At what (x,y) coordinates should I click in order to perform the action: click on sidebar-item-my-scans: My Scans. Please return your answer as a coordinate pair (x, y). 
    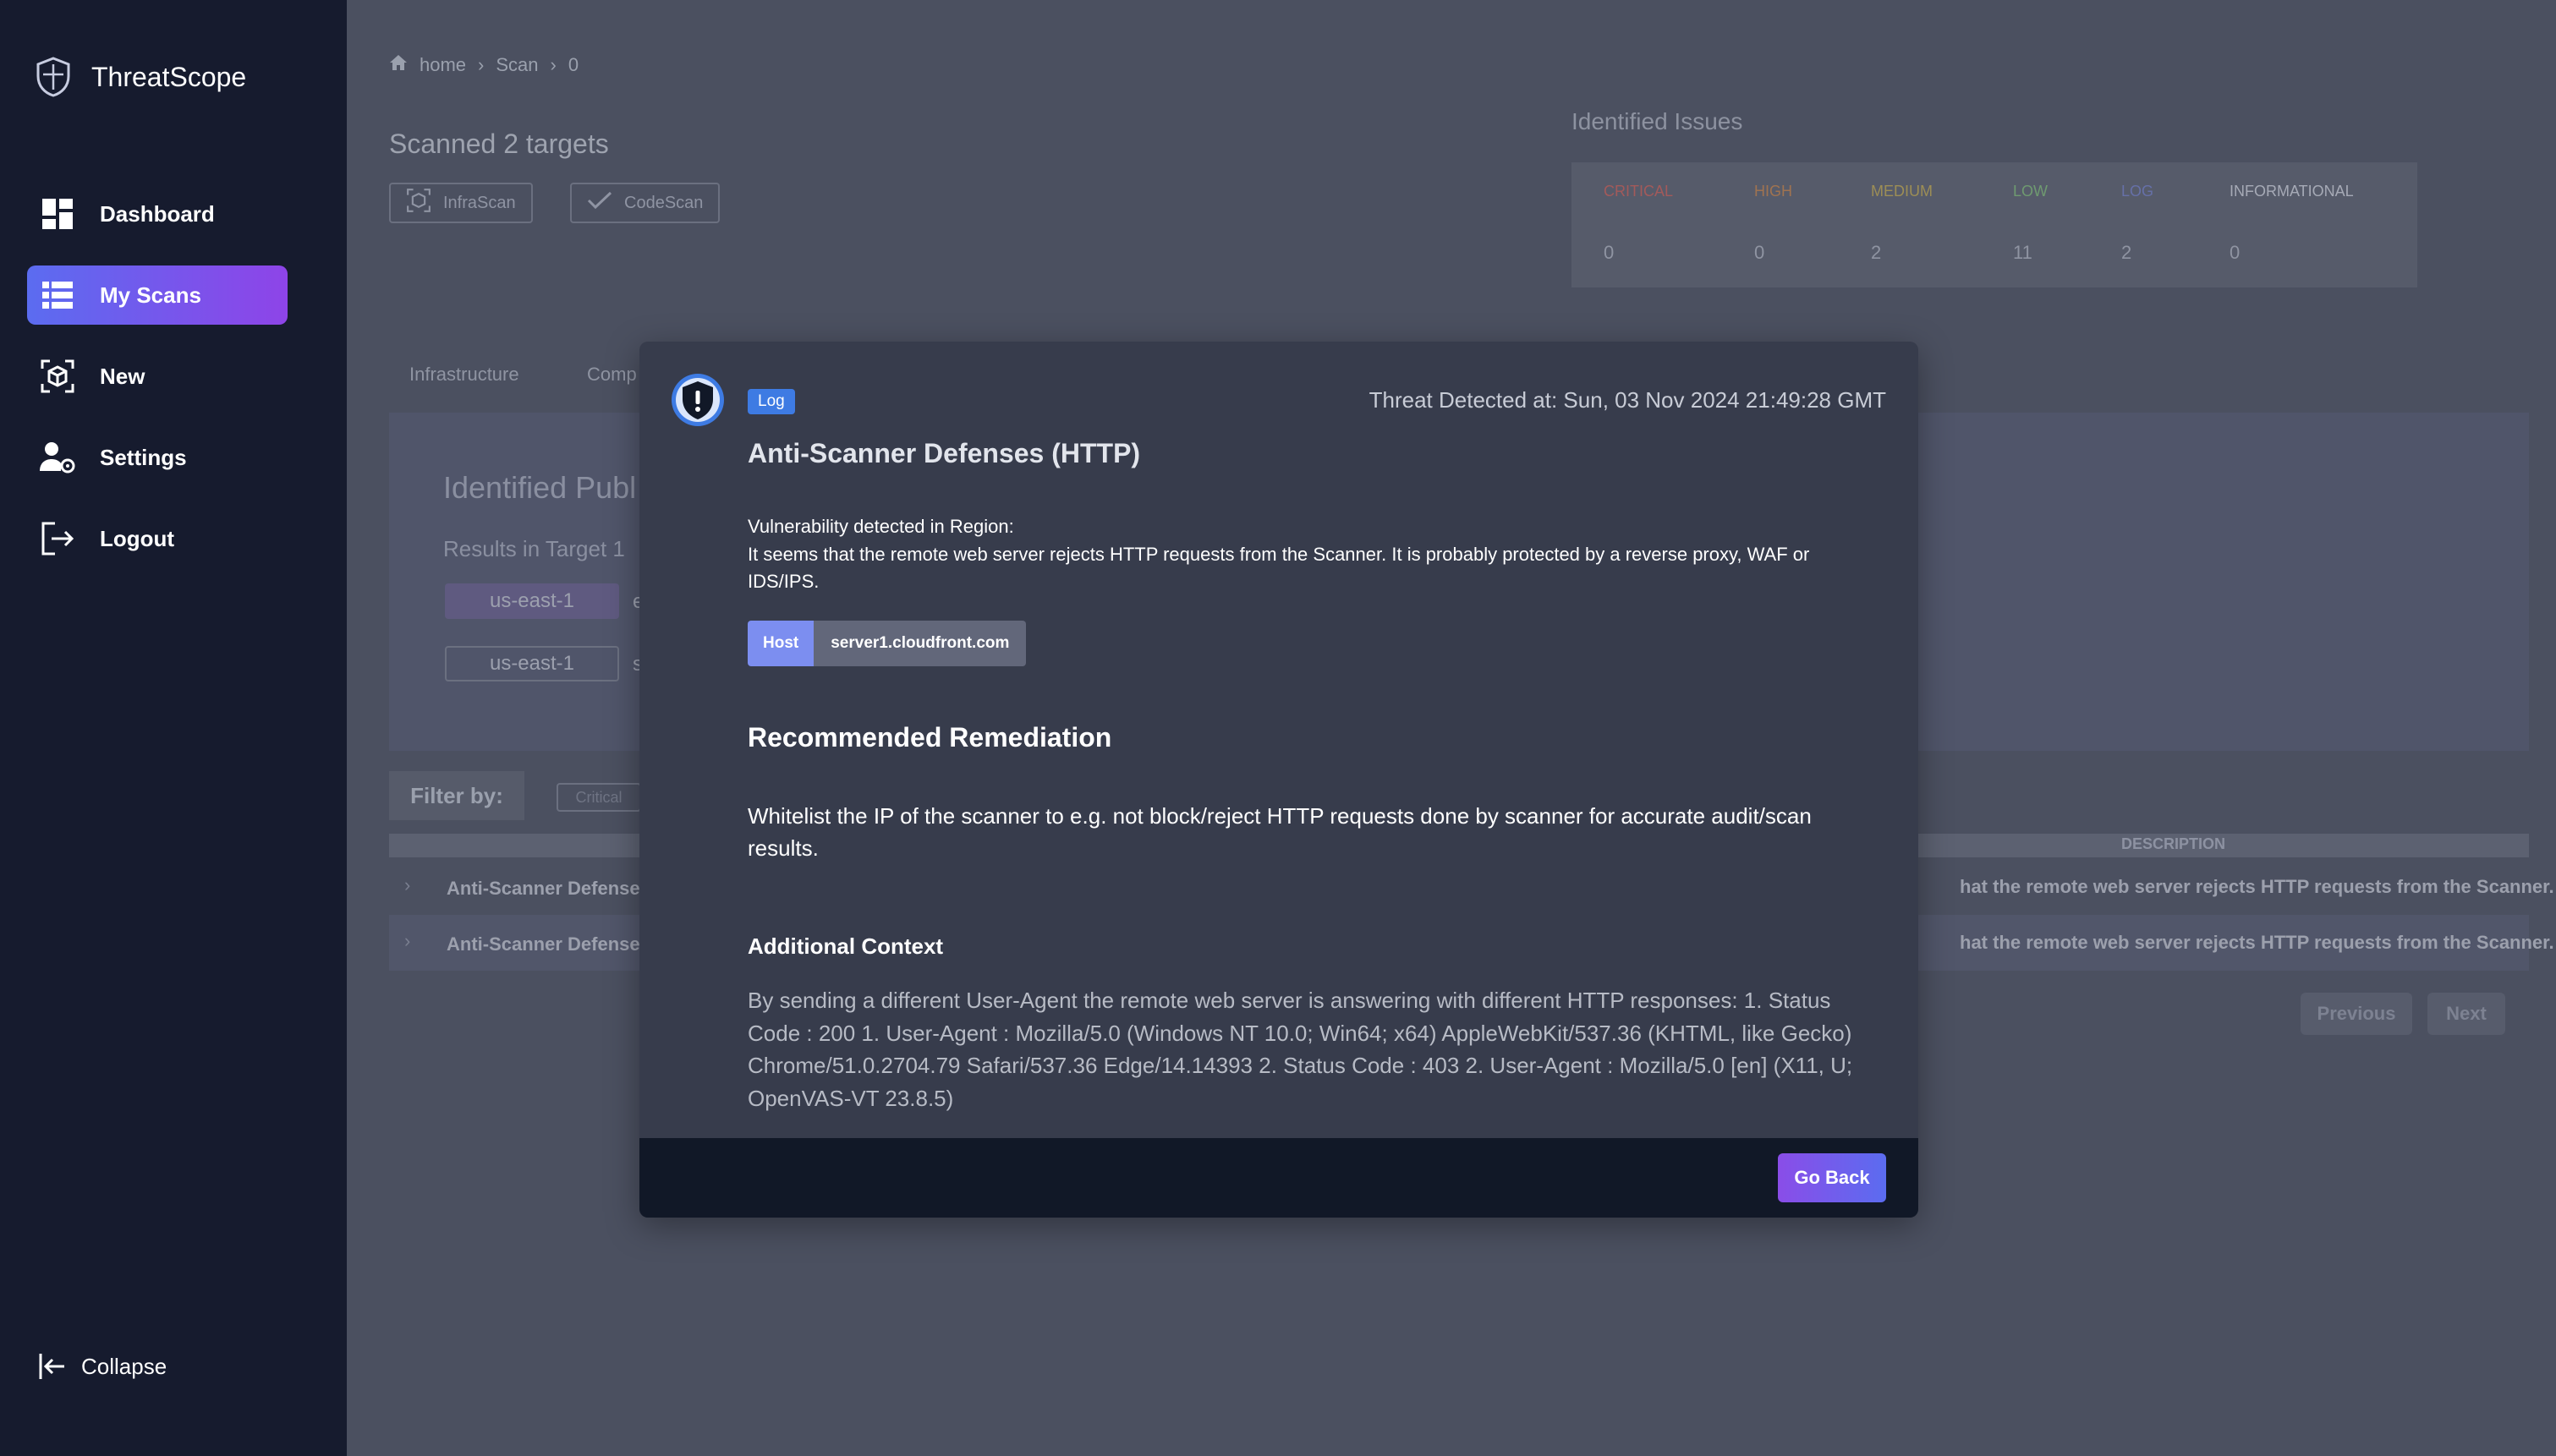
    Looking at the image, I should click on (157, 295).